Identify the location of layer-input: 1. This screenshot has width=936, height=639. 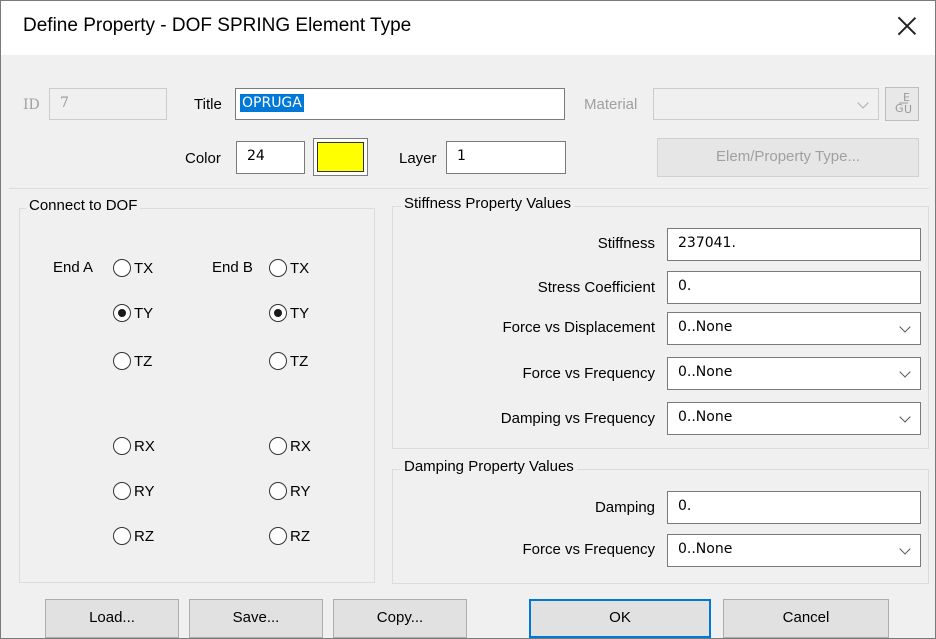
(506, 157).